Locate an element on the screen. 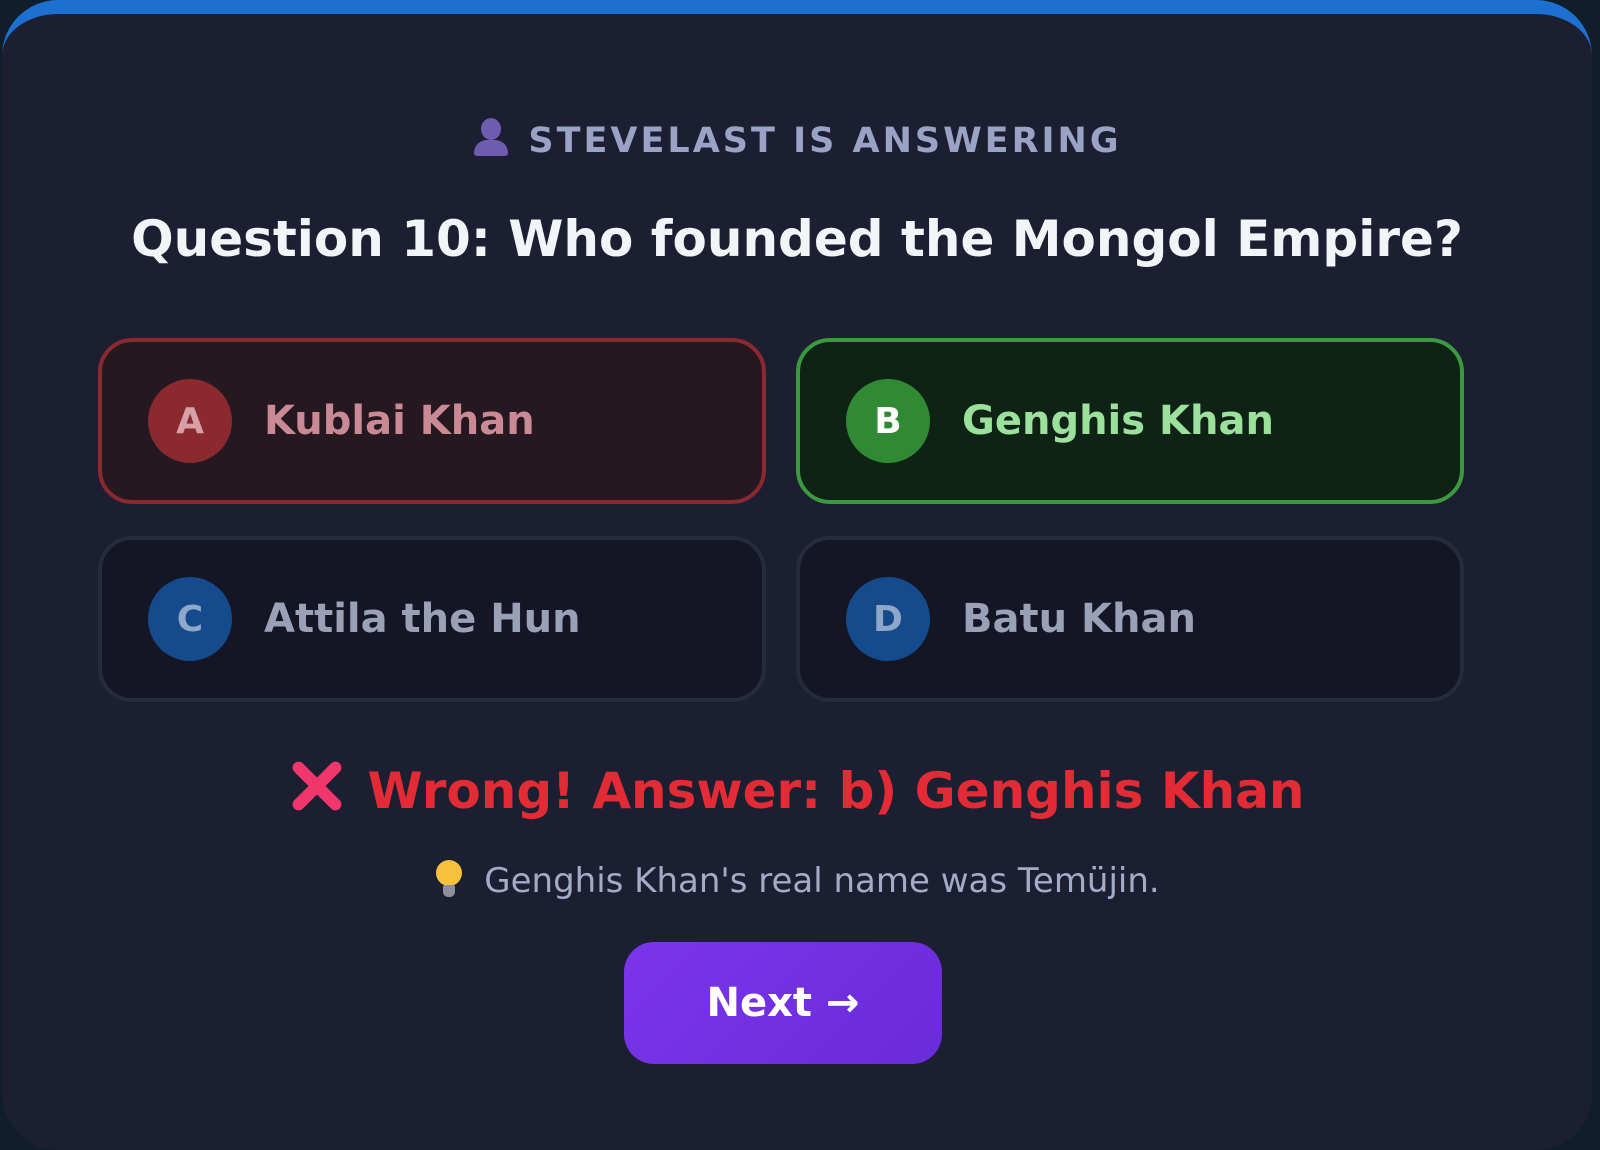 Image resolution: width=1600 pixels, height=1150 pixels. fun-fact: Genghis Khan's real name was Temüjin. is located at coordinates (797, 880).